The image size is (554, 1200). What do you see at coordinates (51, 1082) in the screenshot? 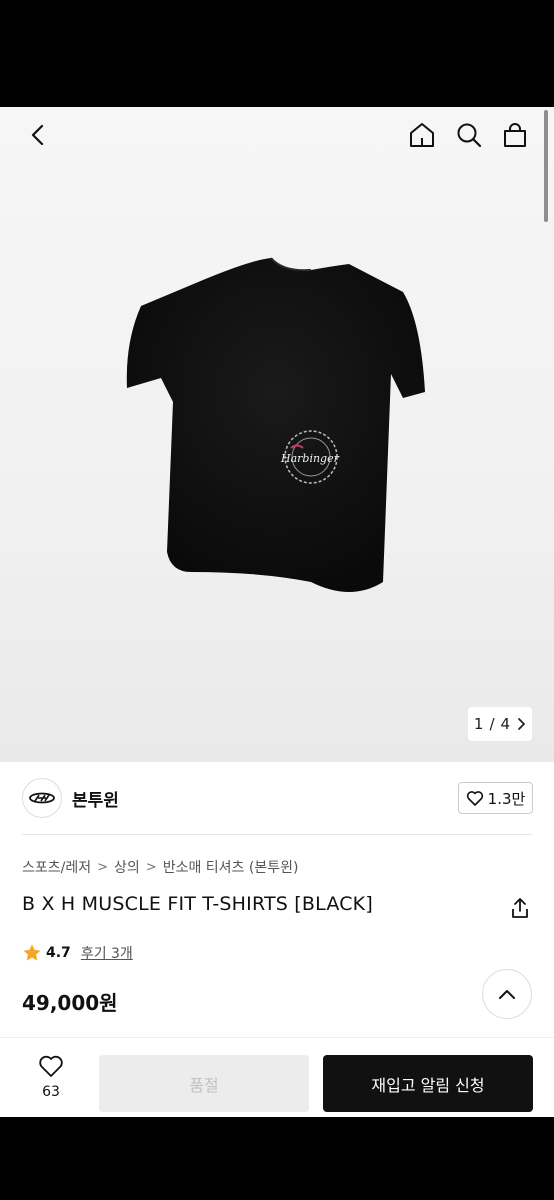
I see `wishlist-button: 63` at bounding box center [51, 1082].